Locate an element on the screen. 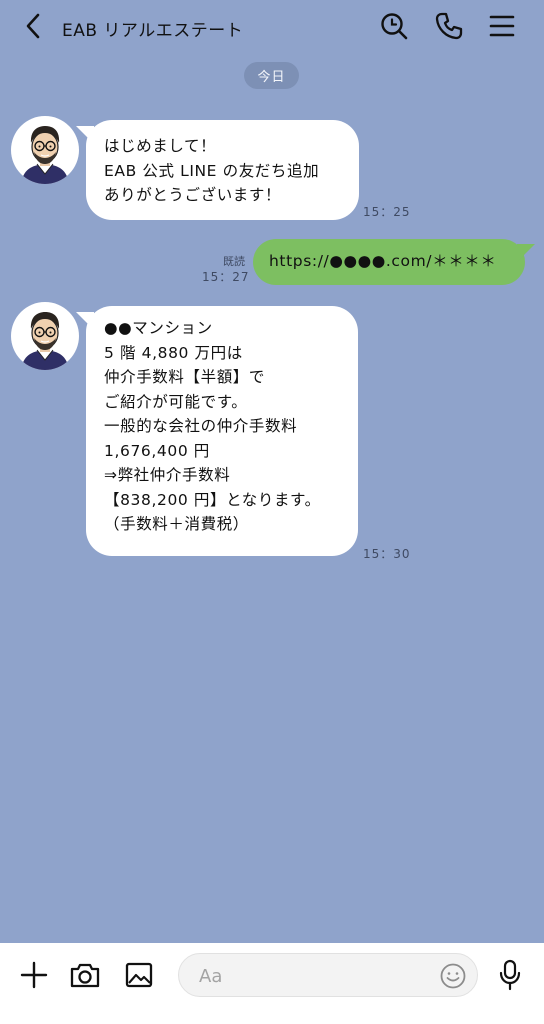  add-button is located at coordinates (34, 977).